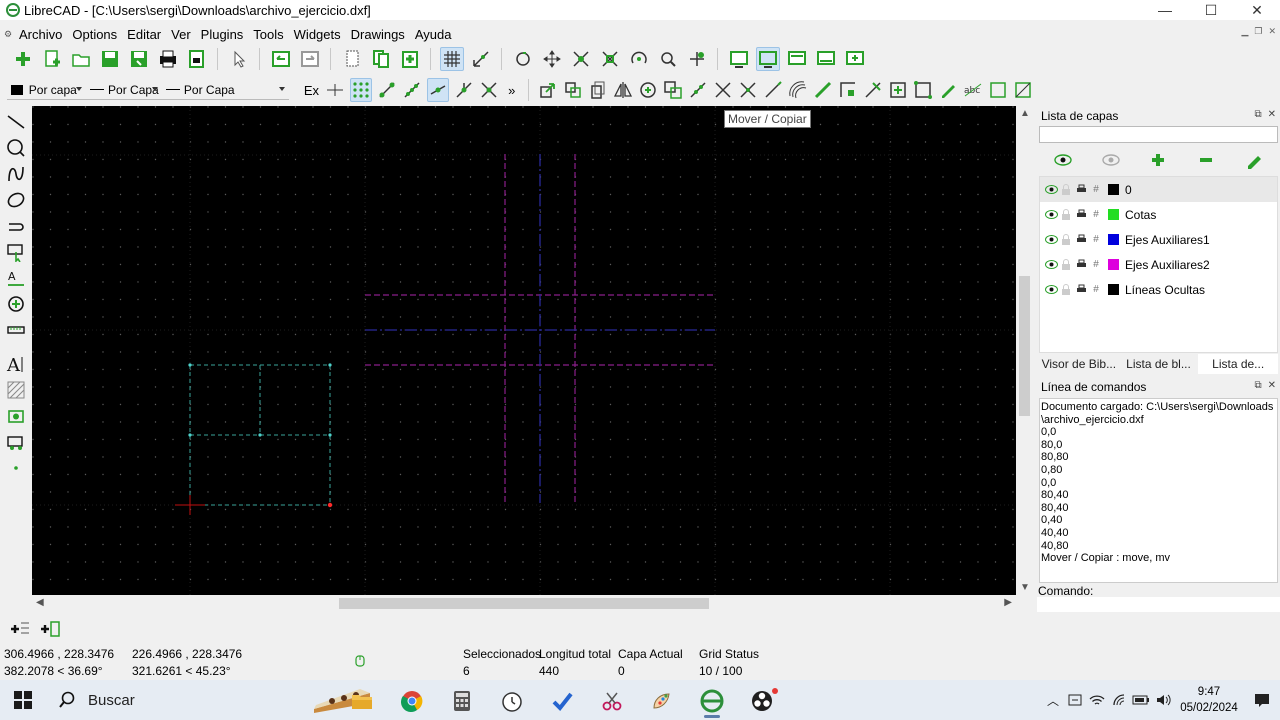 The width and height of the screenshot is (1280, 720). I want to click on mirror-icon, so click(623, 90).